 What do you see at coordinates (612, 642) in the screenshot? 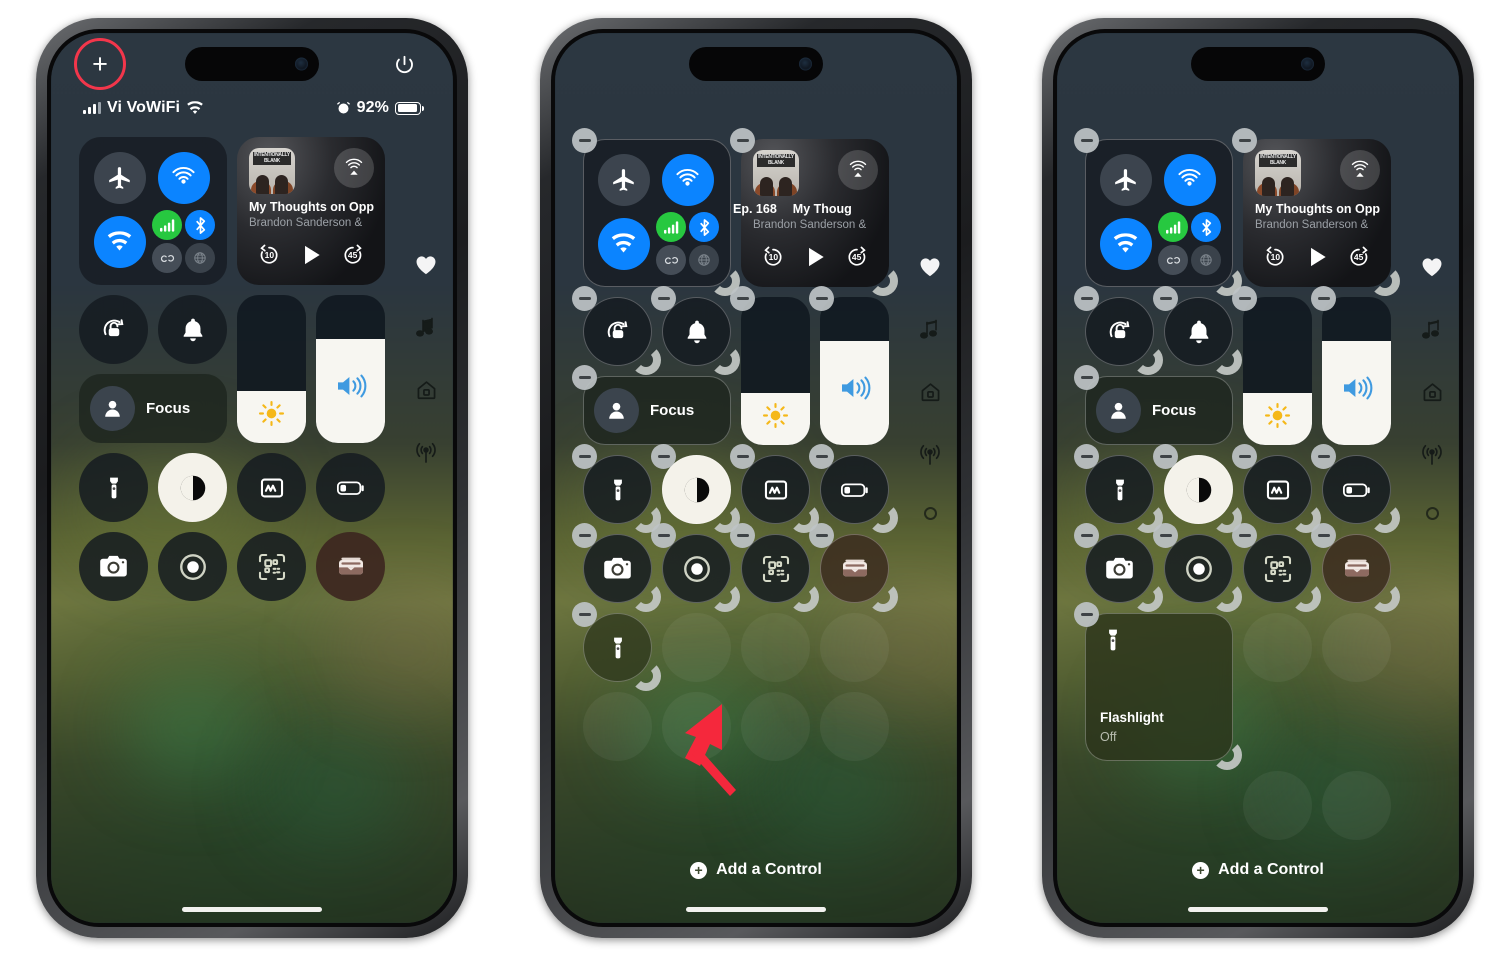
I see `flashlight-button-new` at bounding box center [612, 642].